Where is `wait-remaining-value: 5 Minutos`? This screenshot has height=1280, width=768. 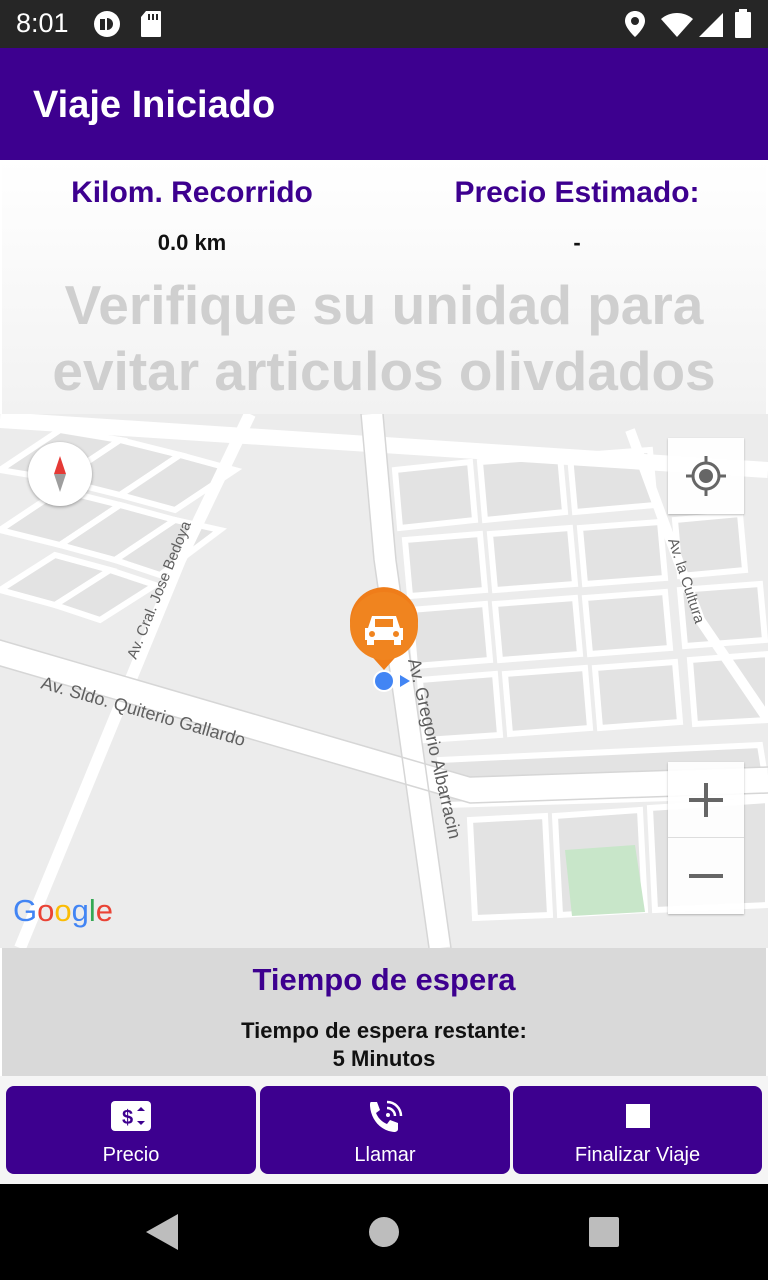
wait-remaining-value: 5 Minutos is located at coordinates (384, 1058).